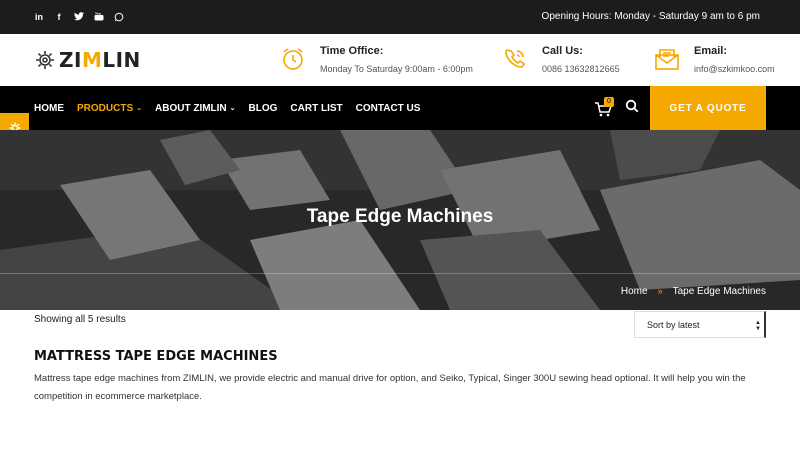 This screenshot has height=450, width=800. What do you see at coordinates (352, 51) in the screenshot?
I see `time-office-title: Time Office:` at bounding box center [352, 51].